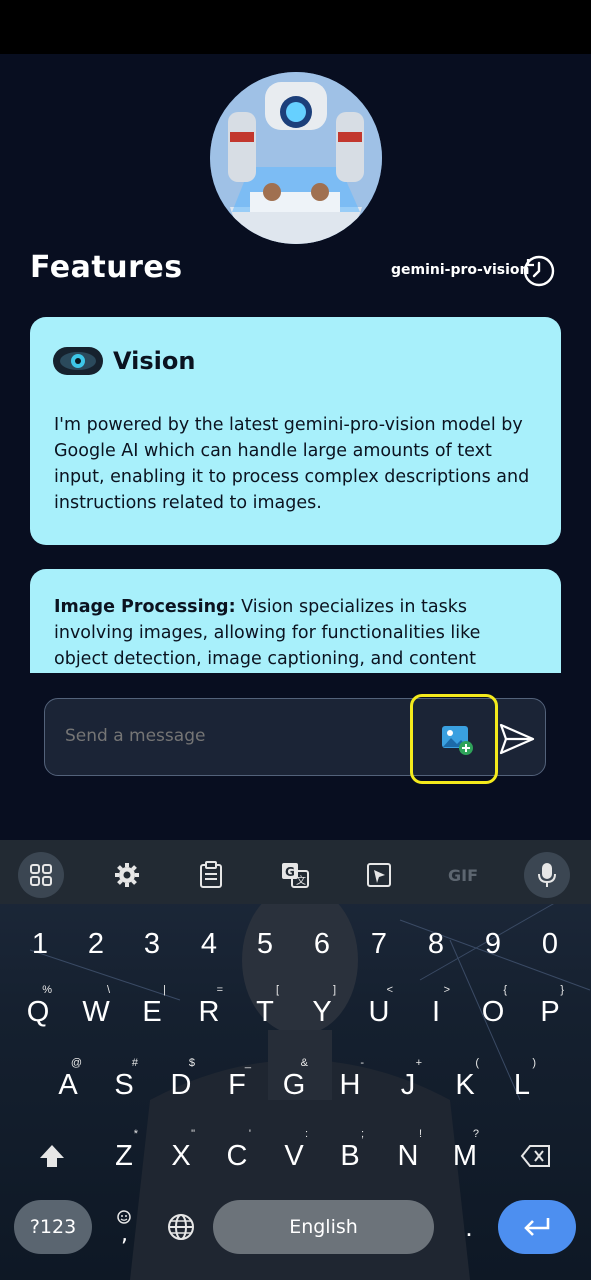  Describe the element at coordinates (306, 1134) in the screenshot. I see `key-hint: :` at that location.